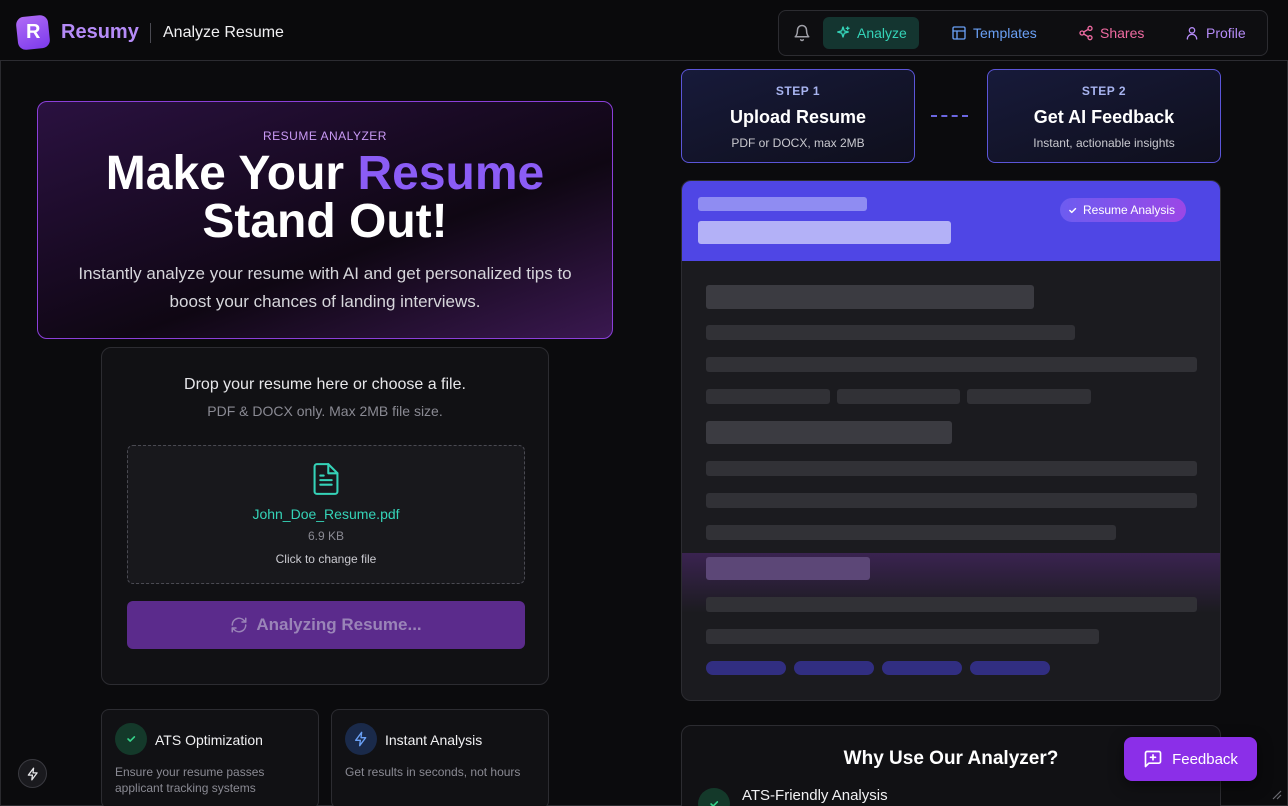  I want to click on step-desc: PDF or DOCX, max 2MB, so click(798, 143).